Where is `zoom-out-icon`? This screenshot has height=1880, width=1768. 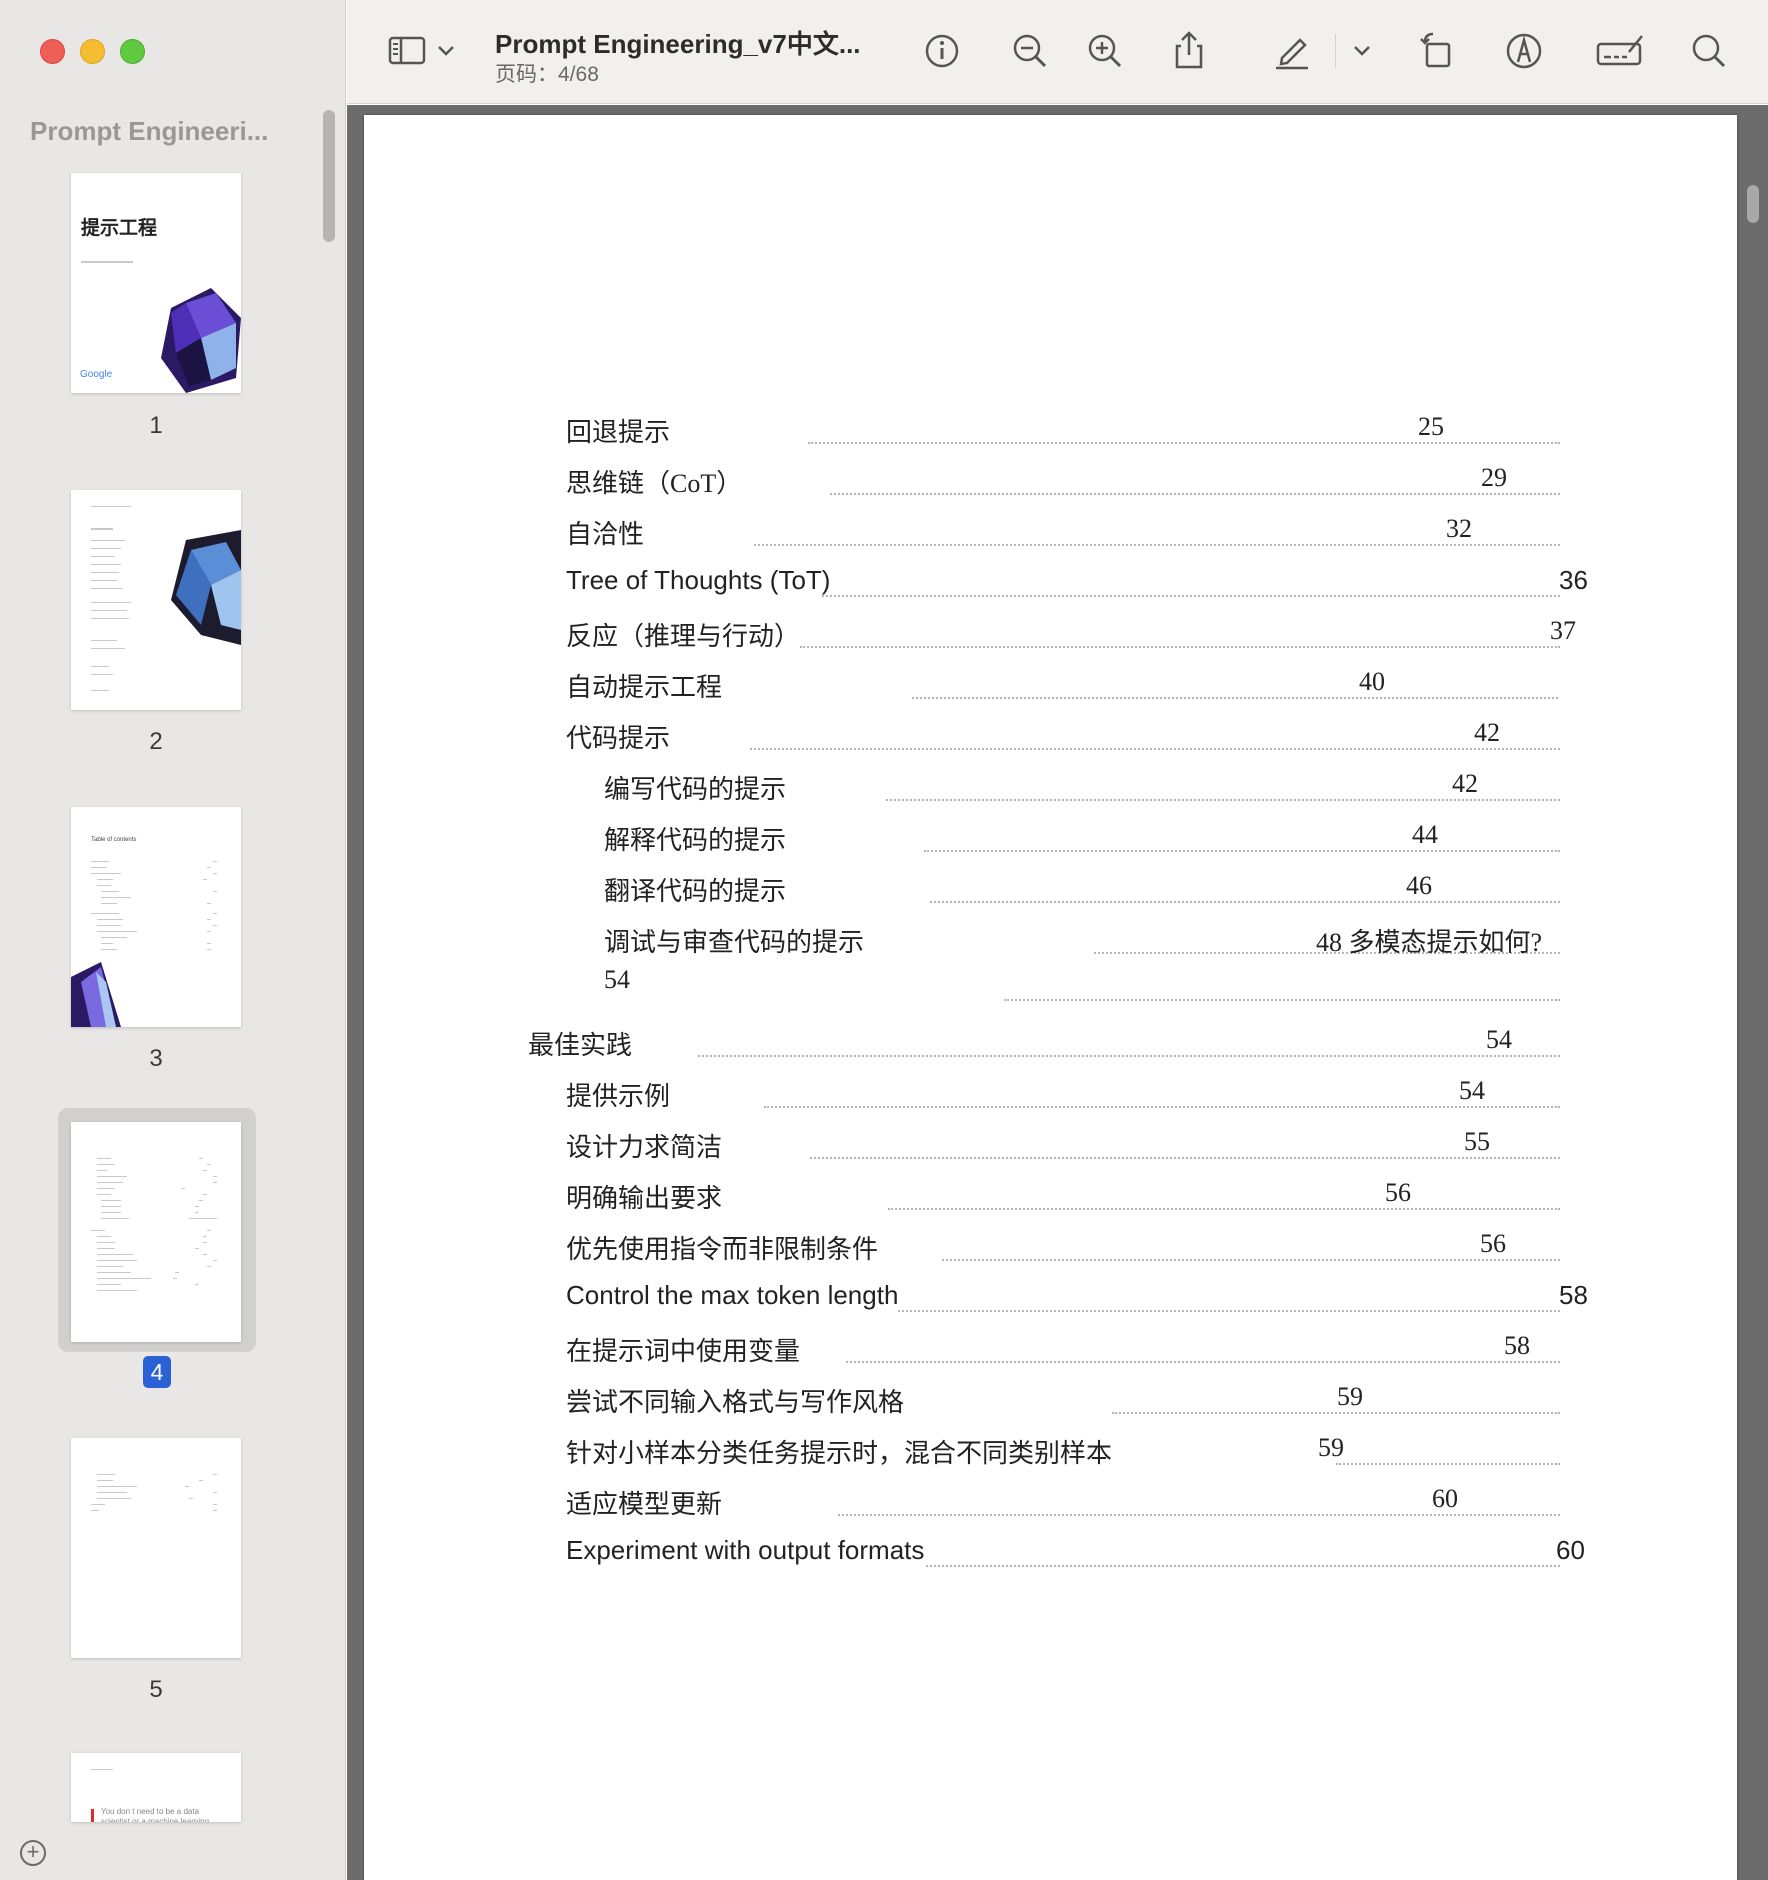 zoom-out-icon is located at coordinates (1030, 50).